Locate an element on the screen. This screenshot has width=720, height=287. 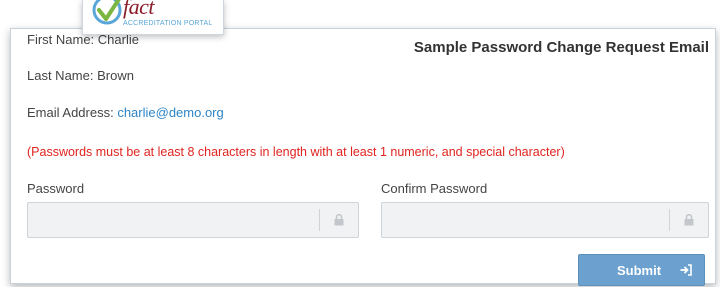
submit-label: Submit is located at coordinates (639, 270).